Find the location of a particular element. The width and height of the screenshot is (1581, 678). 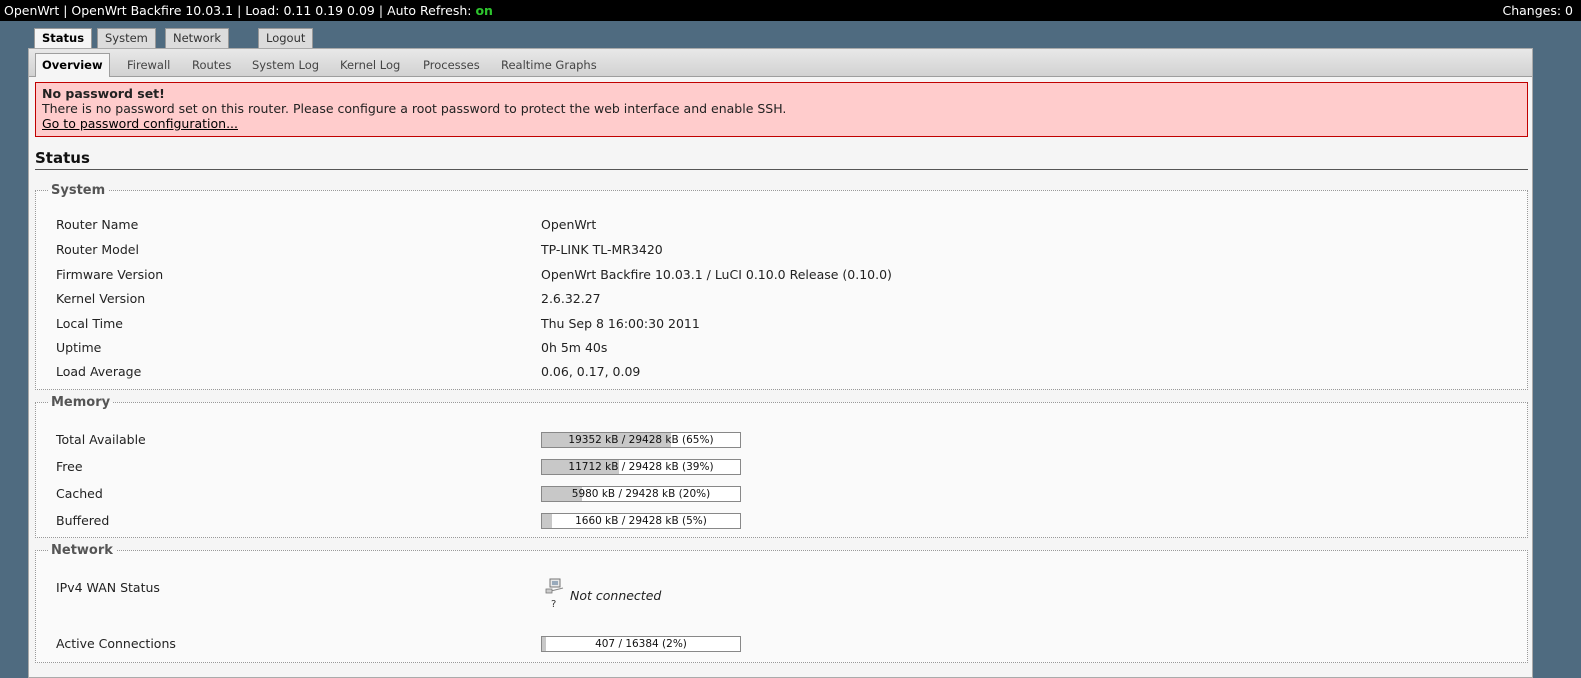

uptime-label: Uptime is located at coordinates (79, 347).